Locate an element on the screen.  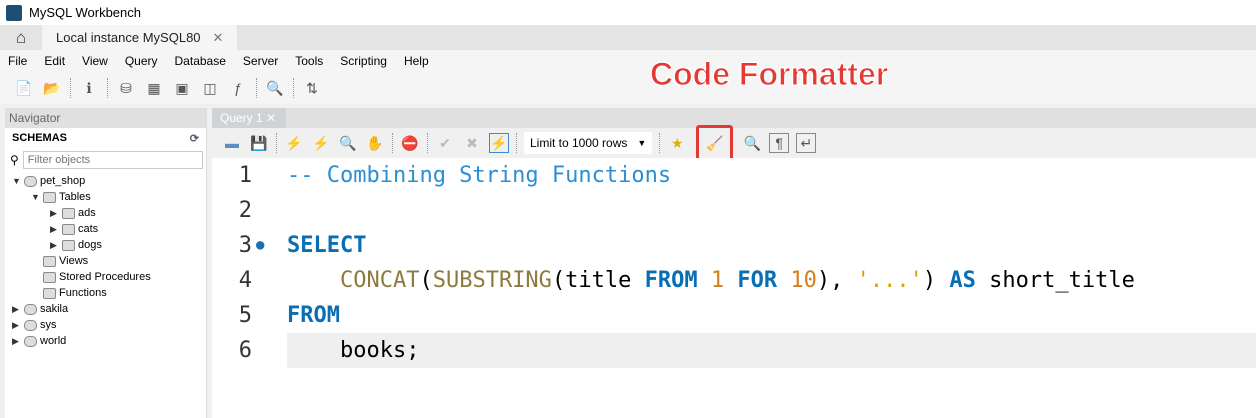
dropdown-arrow-icon: ▼ is located at coordinates (642, 143).